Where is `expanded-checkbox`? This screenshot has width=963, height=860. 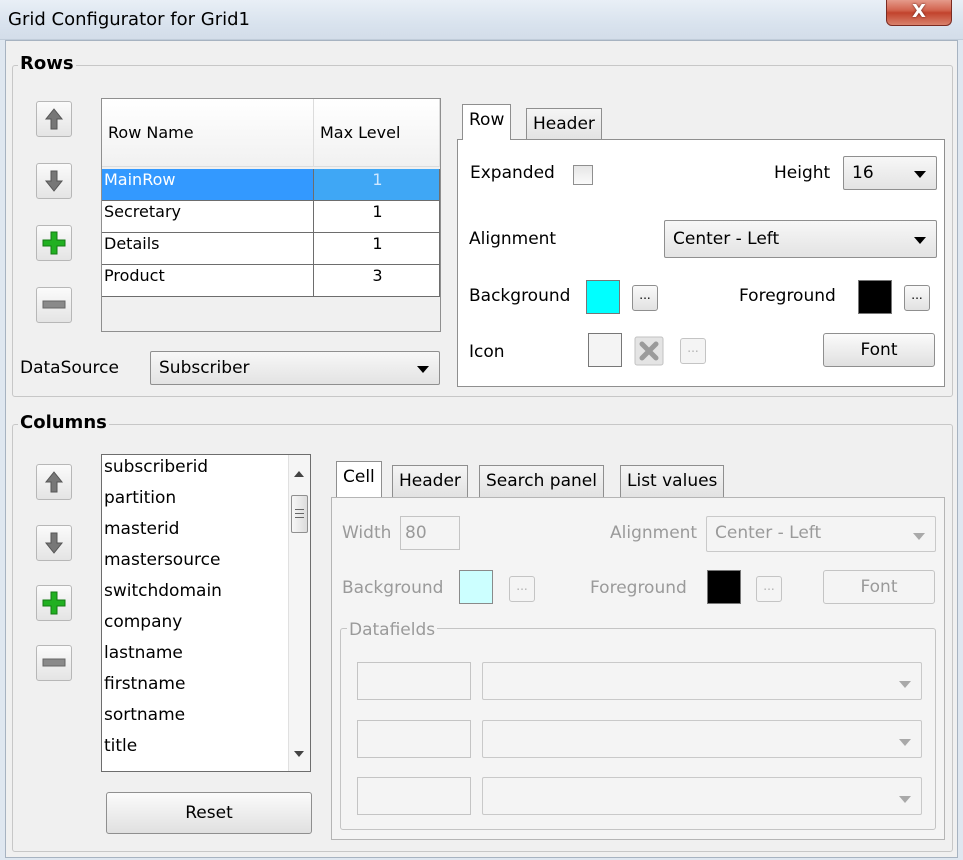
expanded-checkbox is located at coordinates (583, 175).